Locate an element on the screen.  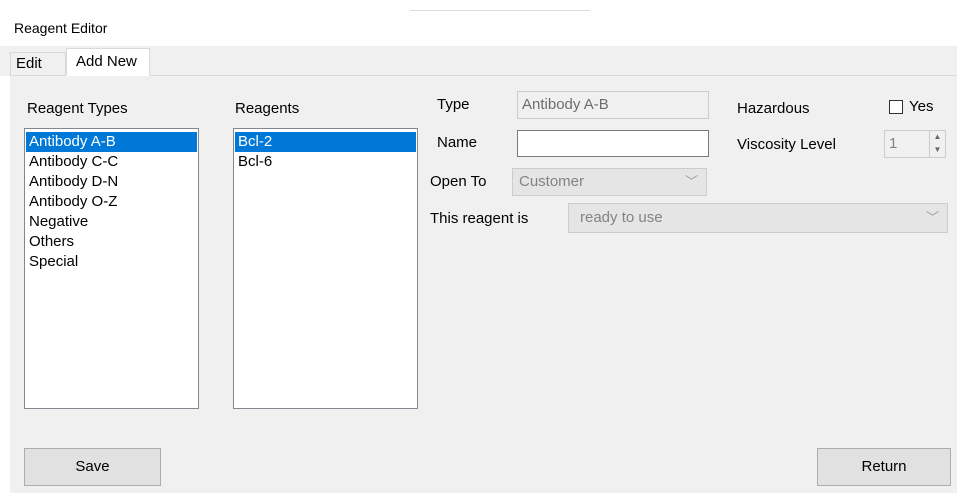
save-button: Save is located at coordinates (92, 467).